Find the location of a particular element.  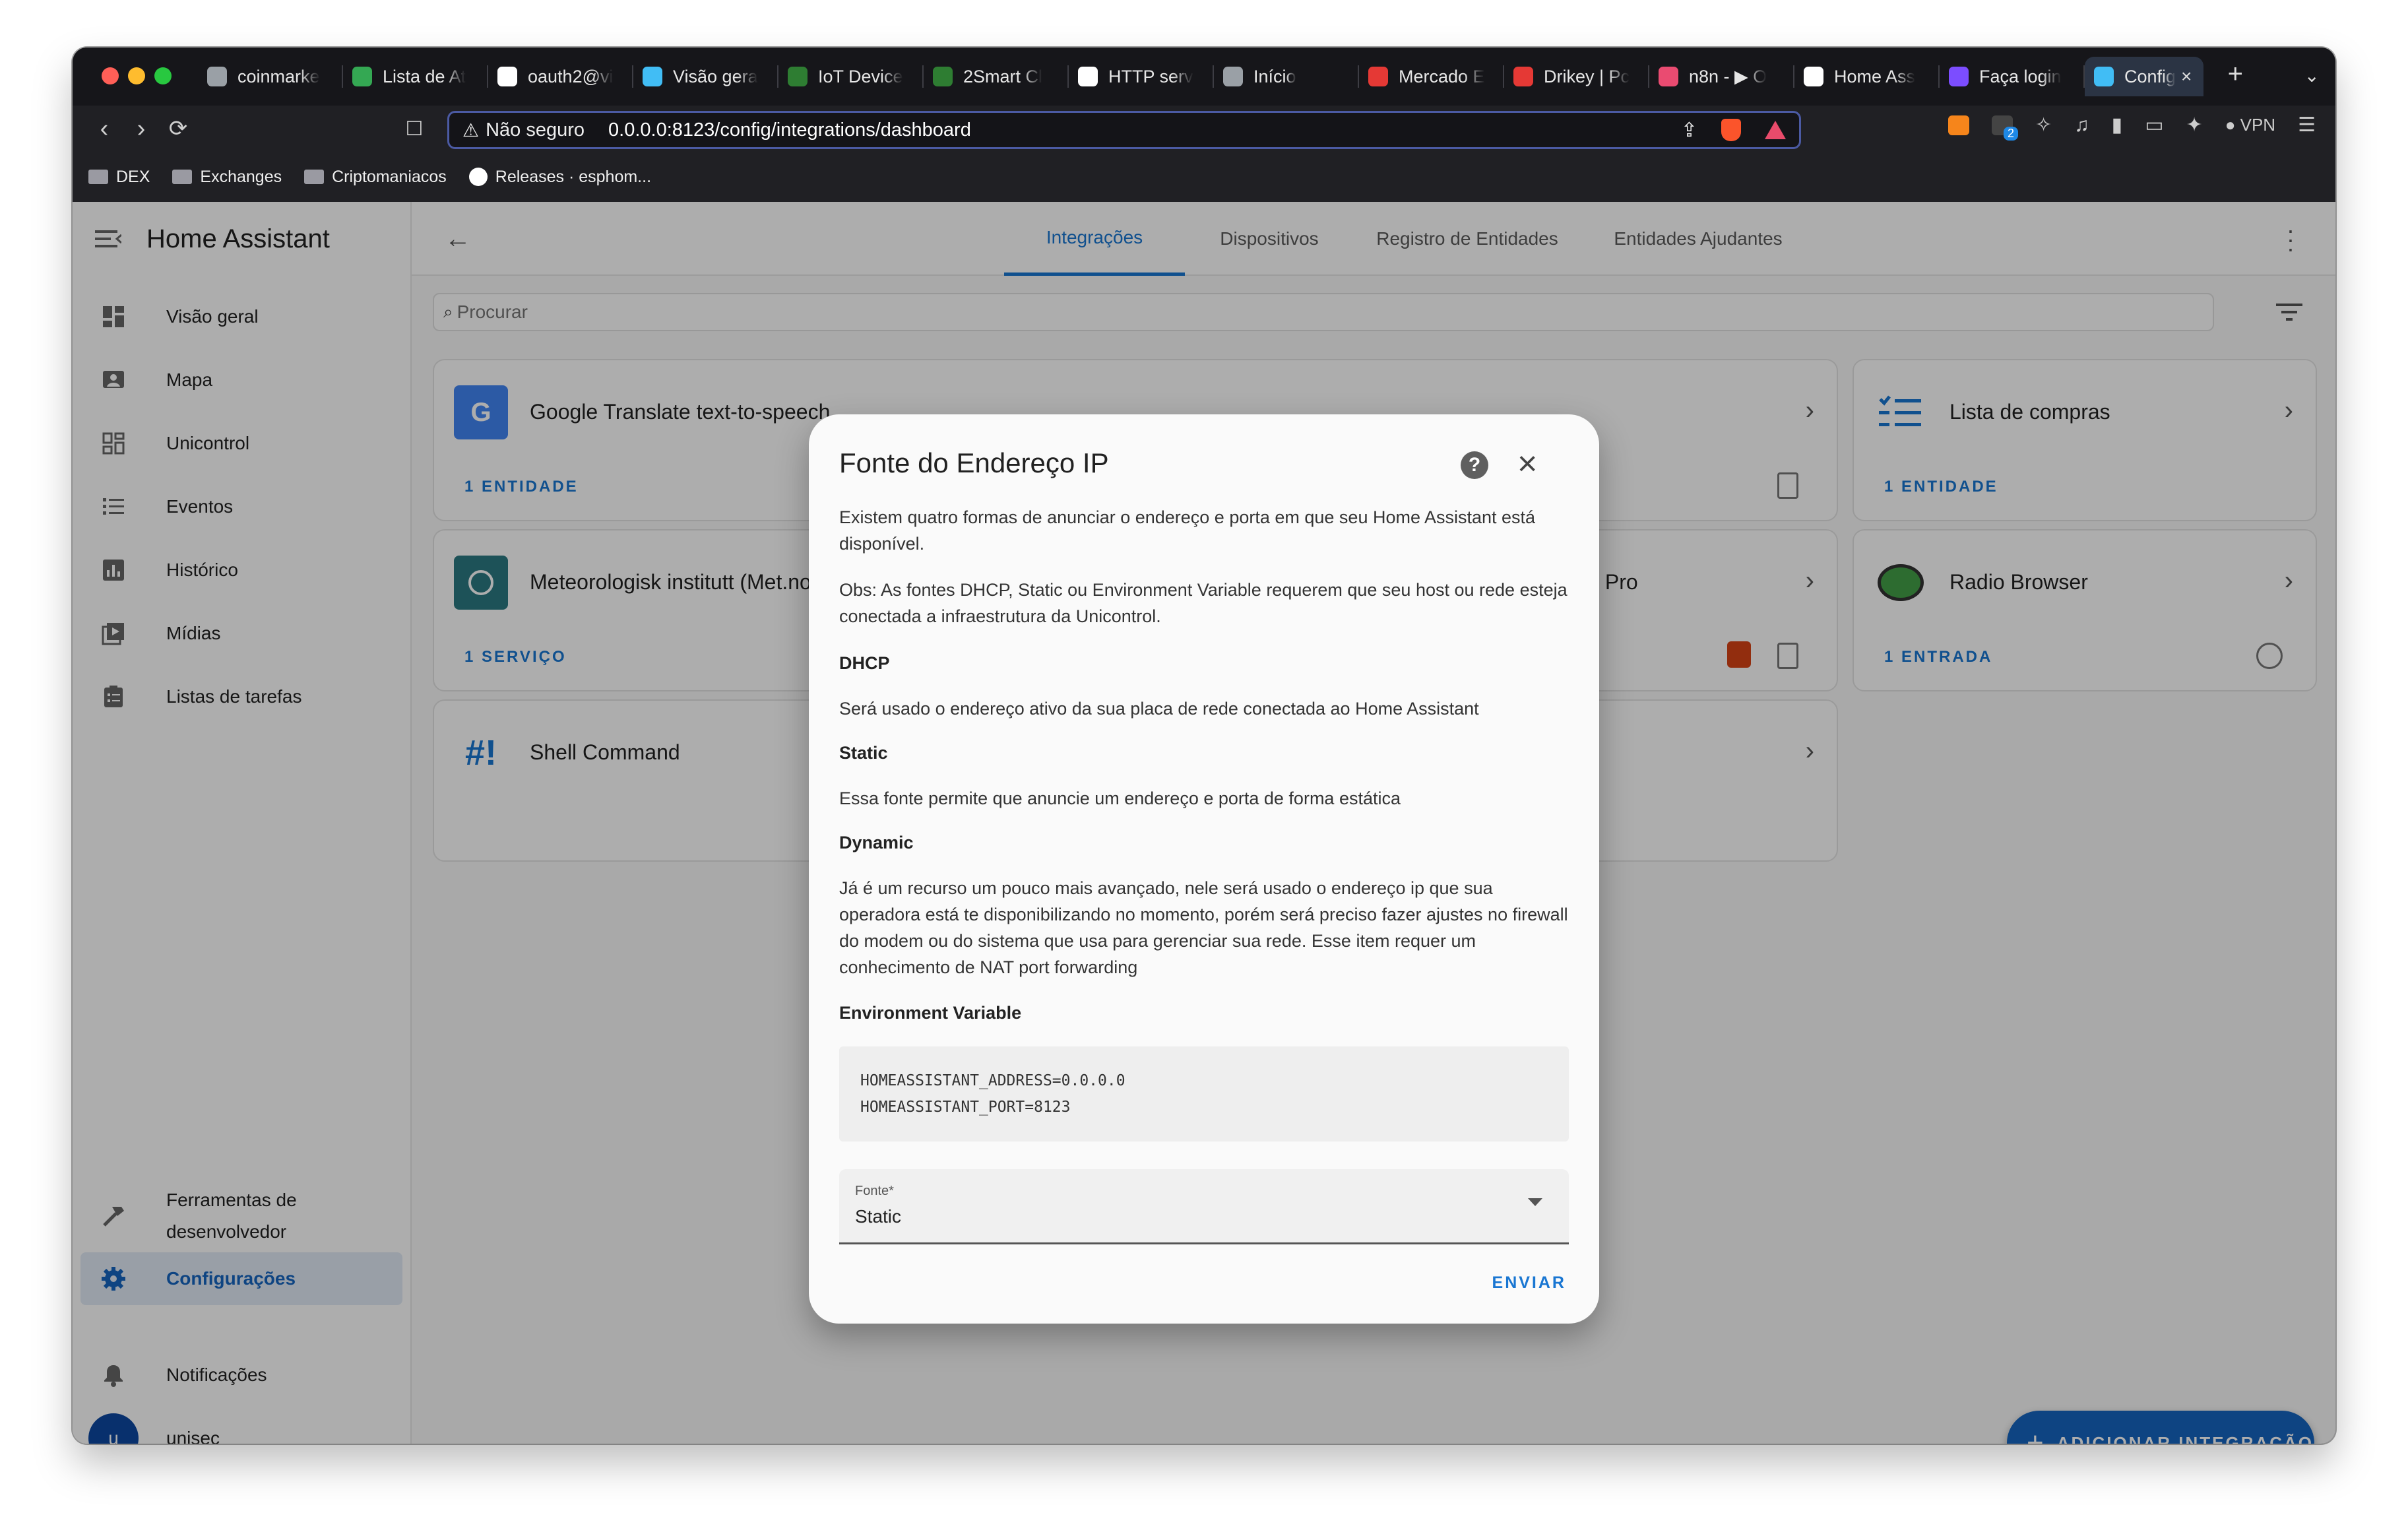

code-line: HOMEASSISTANT_PORT=8123 is located at coordinates (965, 1107).